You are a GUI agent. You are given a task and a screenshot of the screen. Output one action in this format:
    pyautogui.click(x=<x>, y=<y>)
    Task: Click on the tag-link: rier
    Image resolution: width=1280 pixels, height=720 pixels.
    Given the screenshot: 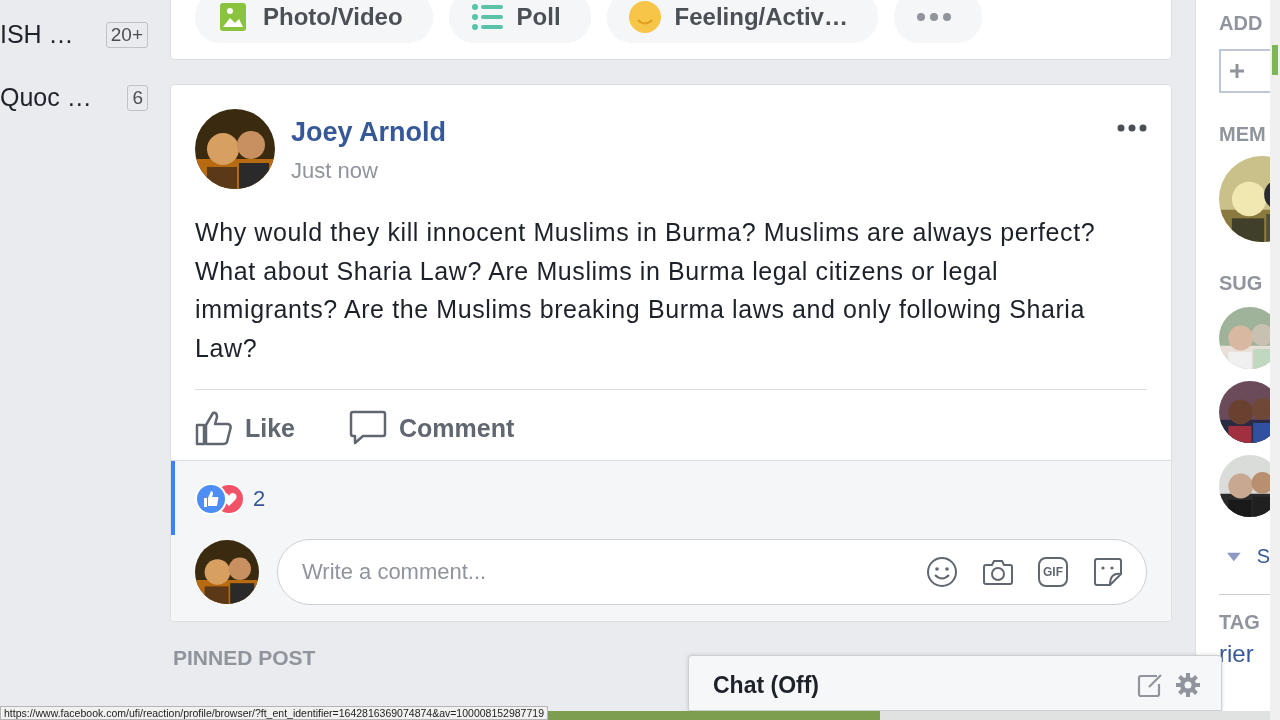 What is the action you would take?
    pyautogui.click(x=1244, y=654)
    